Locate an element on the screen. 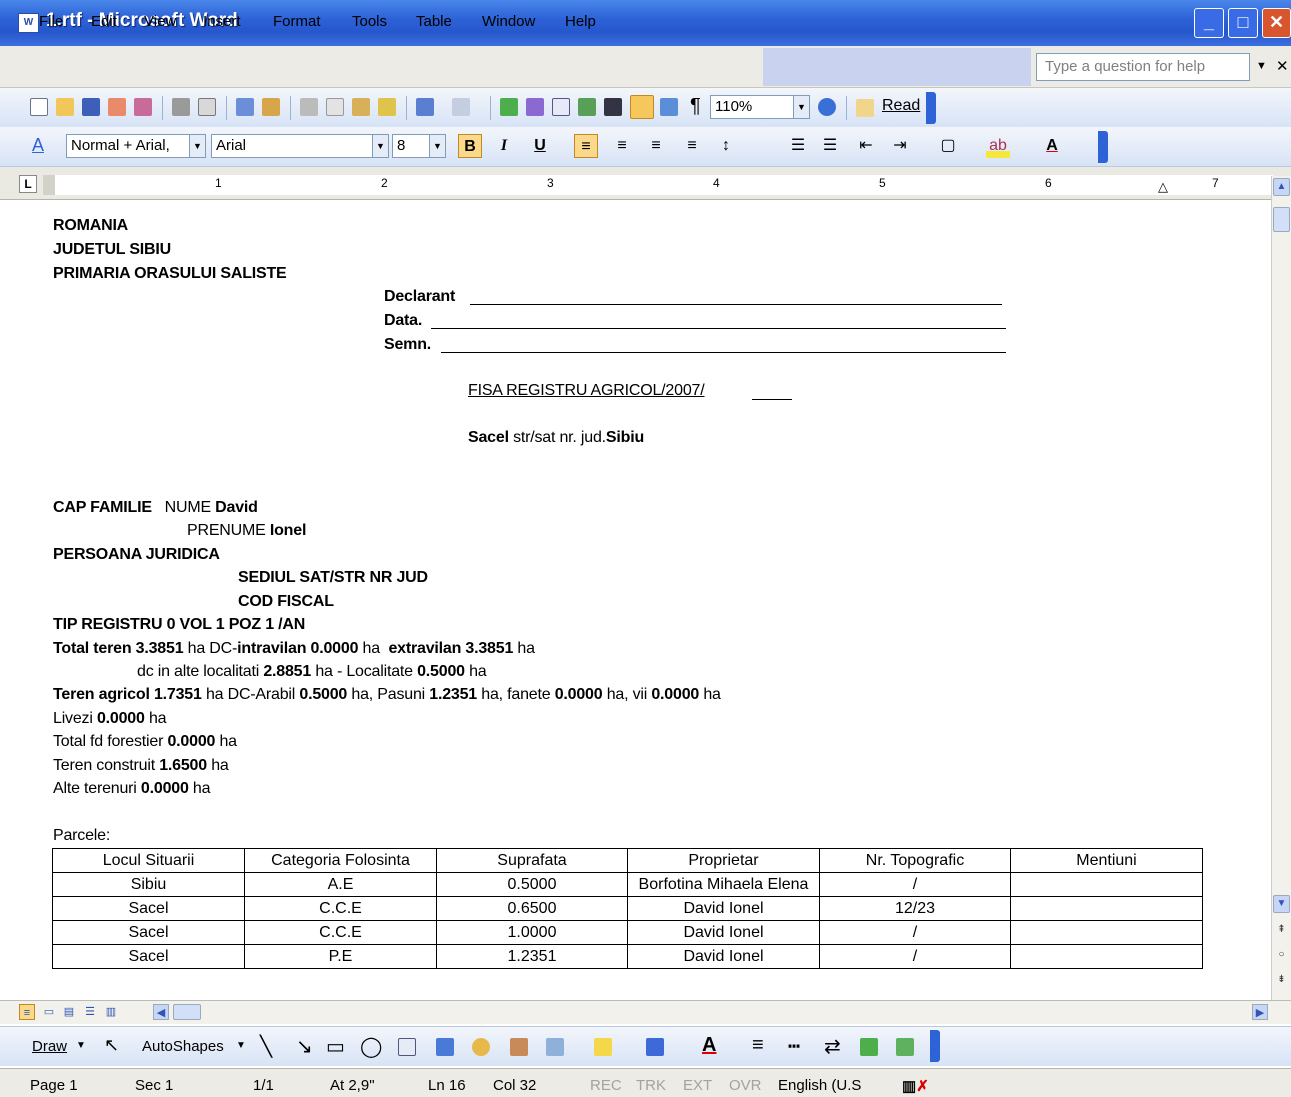 The image size is (1291, 1097). zoom-dropdown-icon: ▼ is located at coordinates (801, 107).